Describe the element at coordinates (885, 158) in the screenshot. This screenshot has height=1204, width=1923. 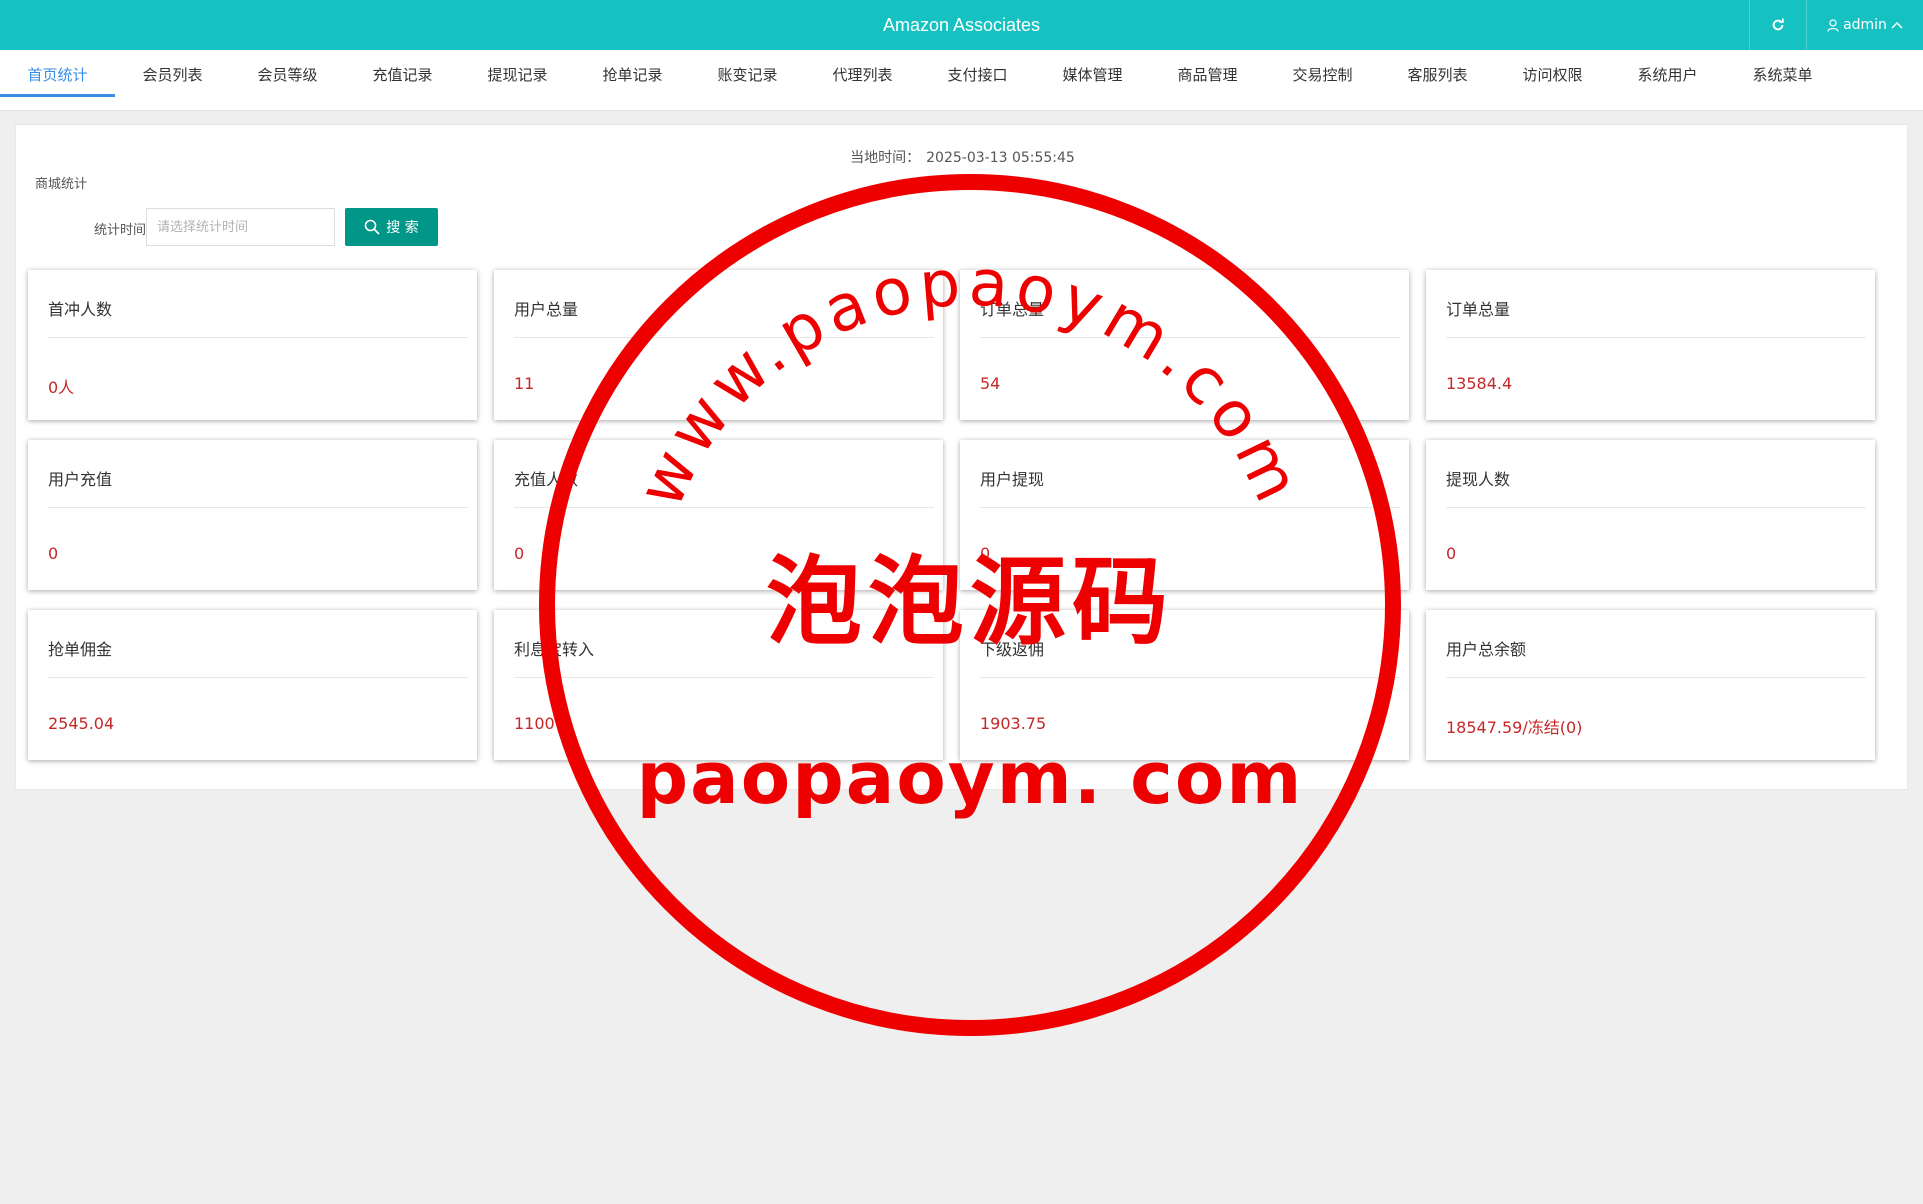
I see `local-time-label: 当地时间：` at that location.